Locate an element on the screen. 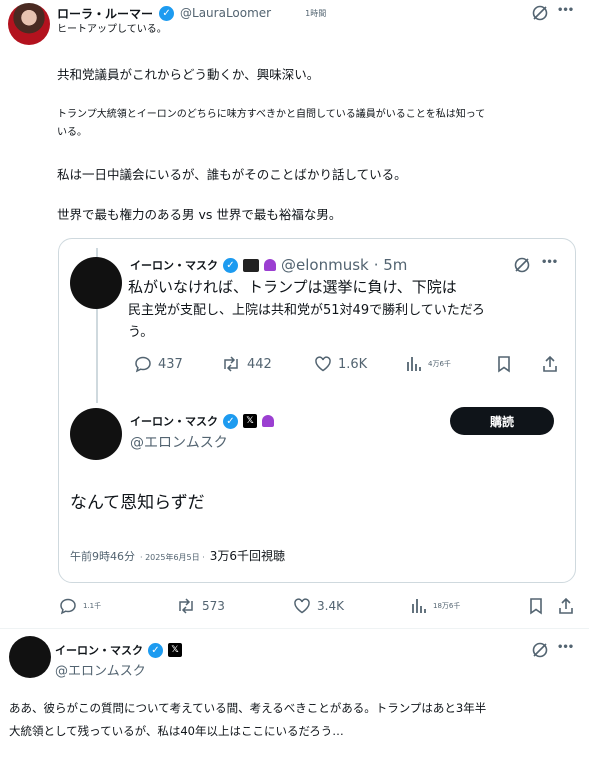 Image resolution: width=589 pixels, height=761 pixels. quoted-like-button: 1.6K is located at coordinates (340, 364).